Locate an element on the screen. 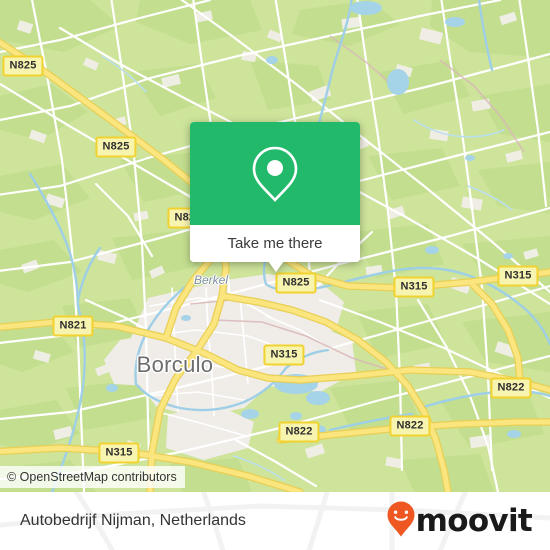 The height and width of the screenshot is (550, 550). take-me-there-button: Take me there is located at coordinates (275, 243).